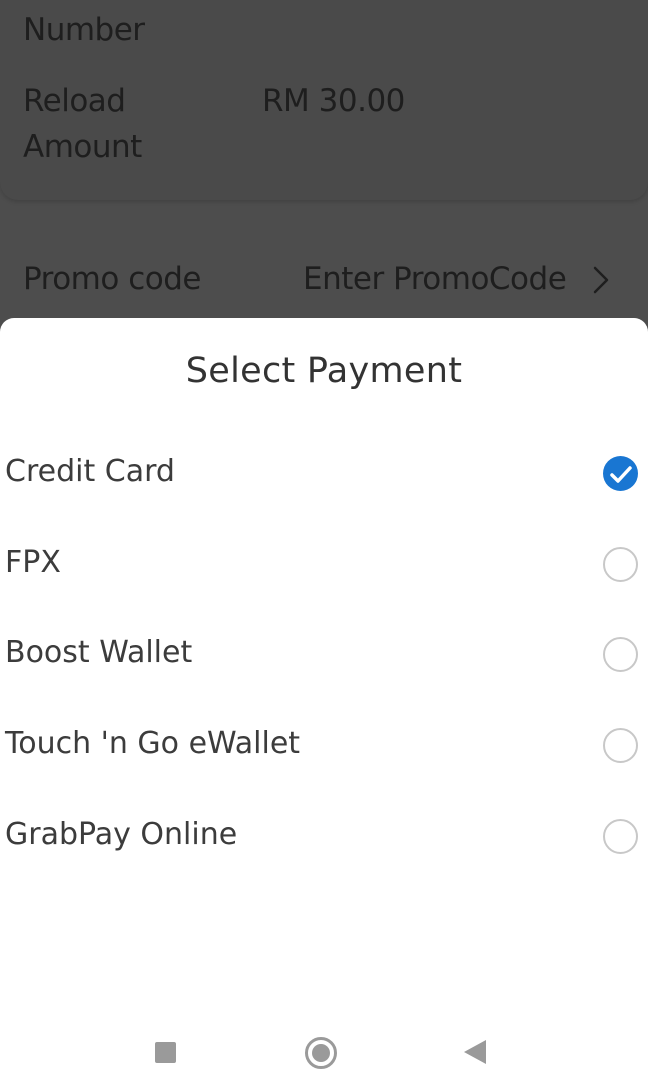 This screenshot has width=648, height=1080. What do you see at coordinates (165, 1052) in the screenshot?
I see `recents-square-icon` at bounding box center [165, 1052].